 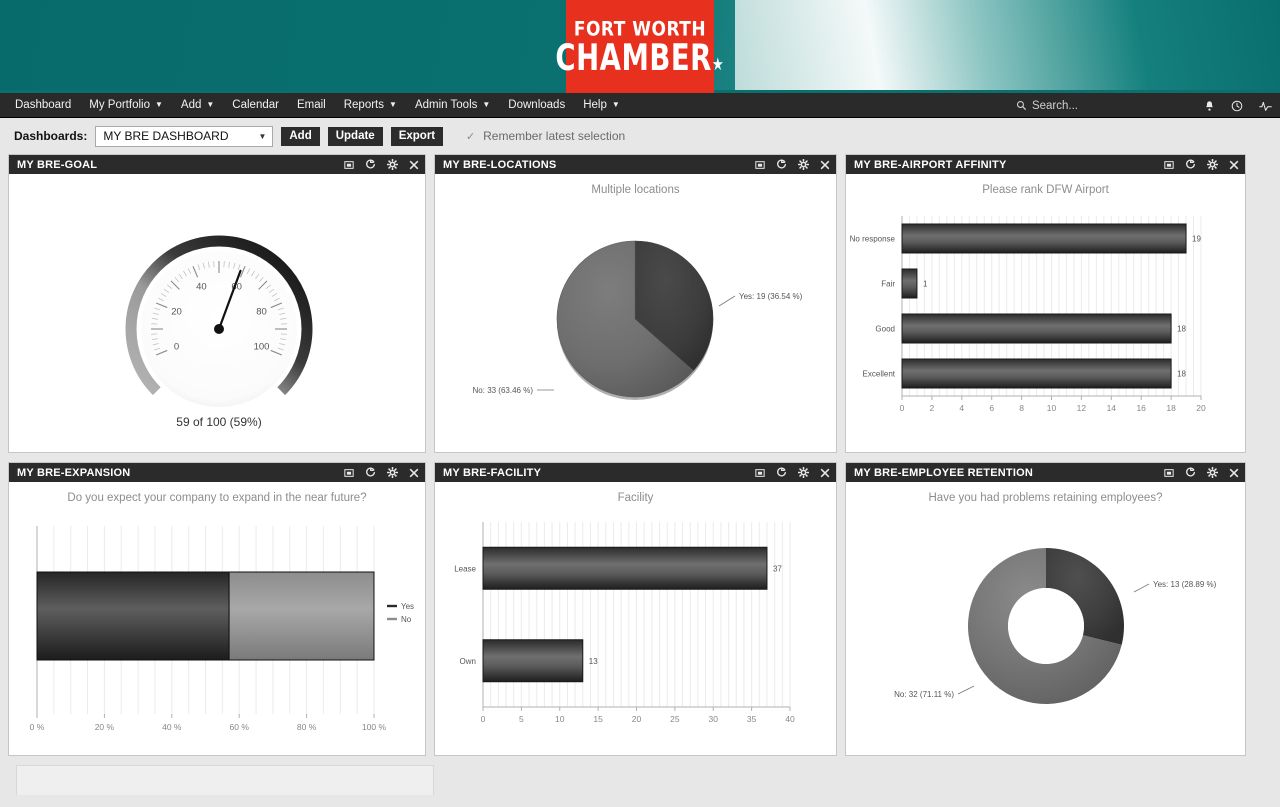 What do you see at coordinates (640, 58) in the screenshot?
I see `logo-line-2: CHAMBER★` at bounding box center [640, 58].